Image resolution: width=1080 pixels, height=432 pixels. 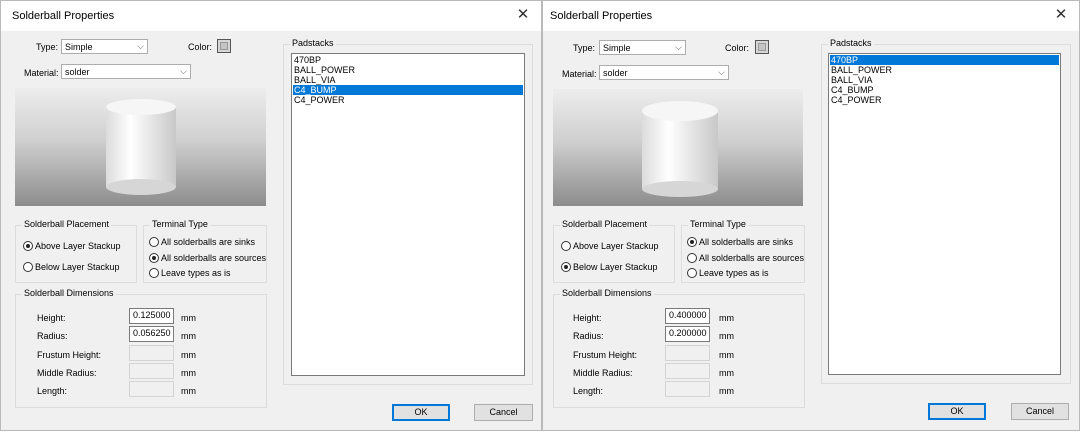 What do you see at coordinates (737, 48) in the screenshot?
I see `color-label: Color:` at bounding box center [737, 48].